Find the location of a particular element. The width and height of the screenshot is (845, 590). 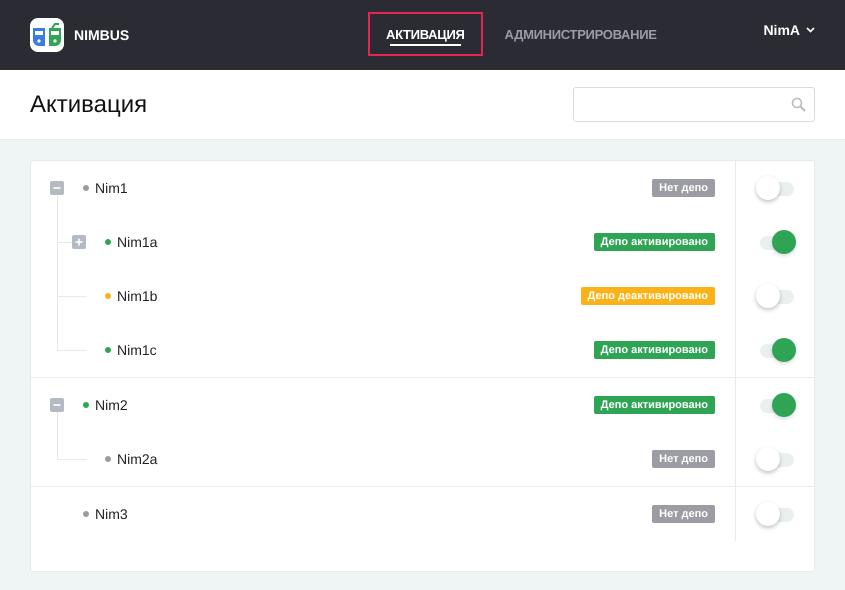

node-name: Nim3 is located at coordinates (111, 514).